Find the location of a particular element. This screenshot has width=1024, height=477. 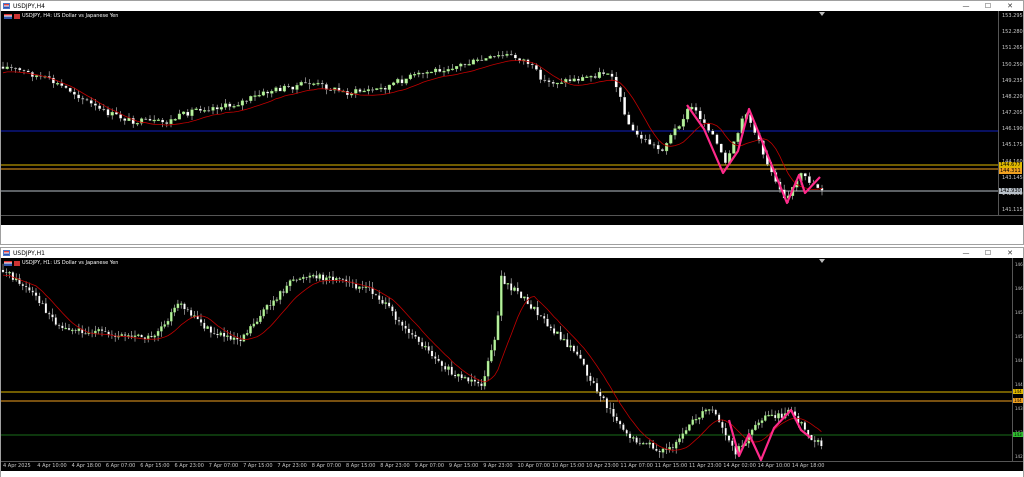

horizontal-scrollbar-h4 is located at coordinates (512, 234).